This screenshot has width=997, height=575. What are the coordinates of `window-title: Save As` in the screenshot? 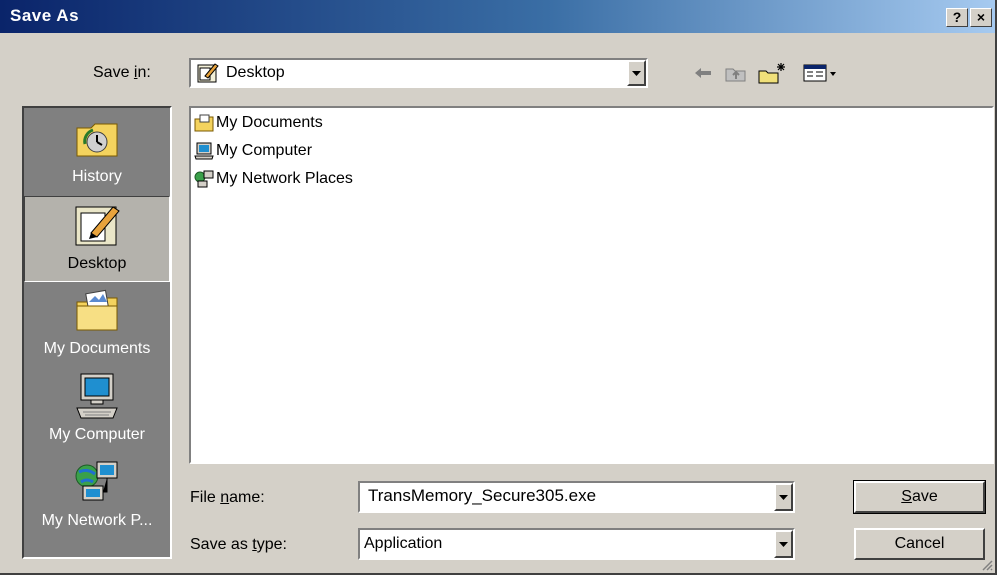 It's located at (45, 15).